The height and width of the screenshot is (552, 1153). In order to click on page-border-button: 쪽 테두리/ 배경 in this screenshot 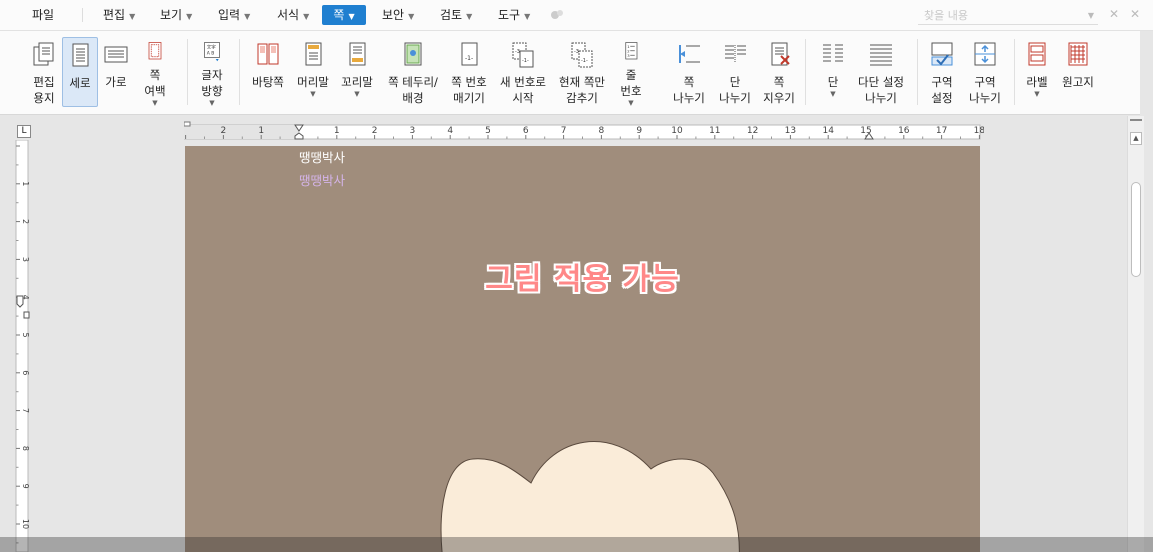, I will do `click(413, 72)`.